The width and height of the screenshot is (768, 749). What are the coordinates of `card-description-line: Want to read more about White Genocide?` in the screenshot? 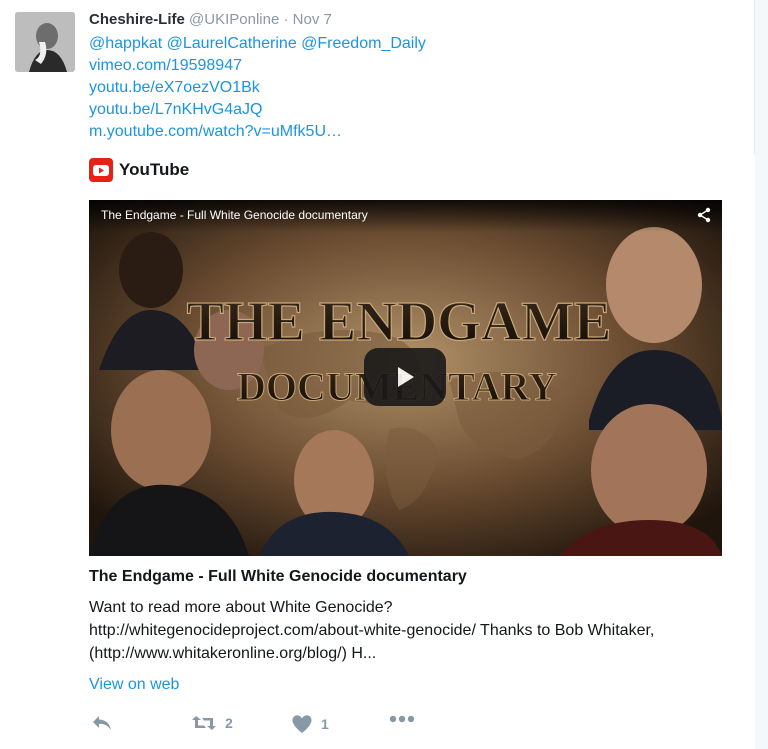 It's located at (241, 607).